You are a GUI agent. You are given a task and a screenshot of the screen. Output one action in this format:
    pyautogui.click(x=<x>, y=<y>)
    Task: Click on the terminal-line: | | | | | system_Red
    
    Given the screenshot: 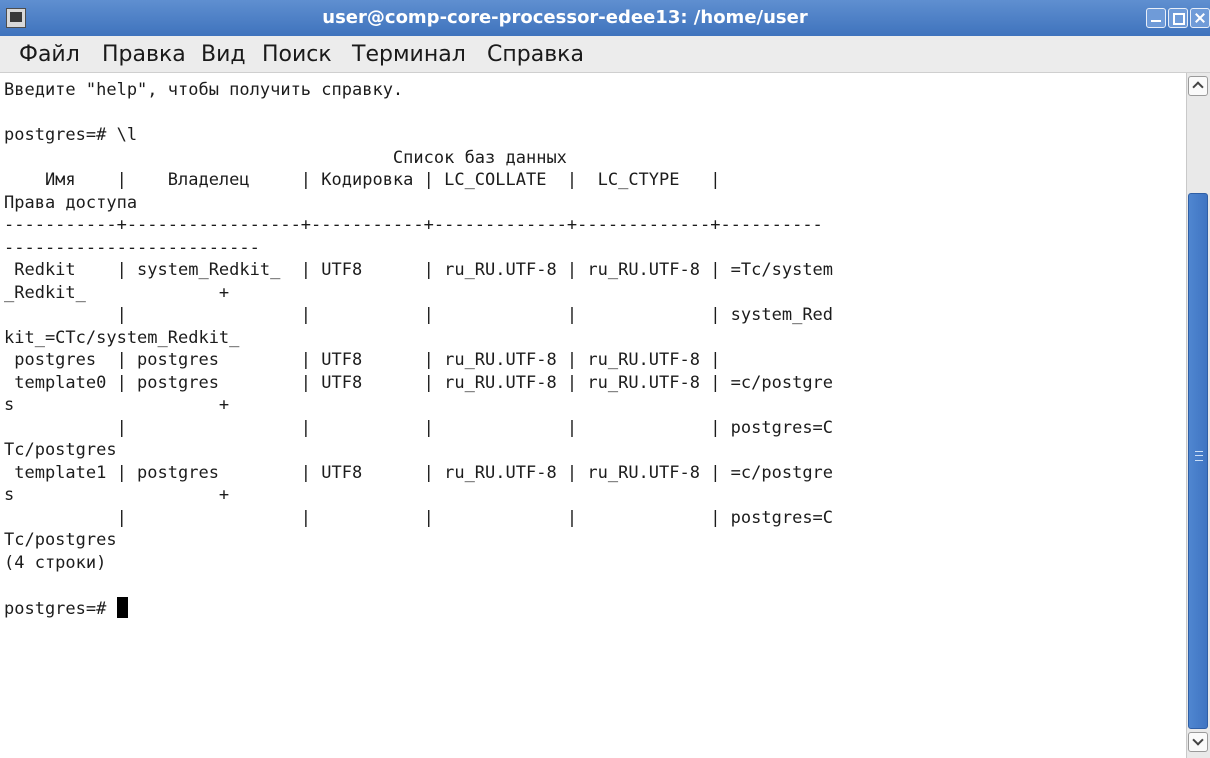 What is the action you would take?
    pyautogui.click(x=419, y=315)
    